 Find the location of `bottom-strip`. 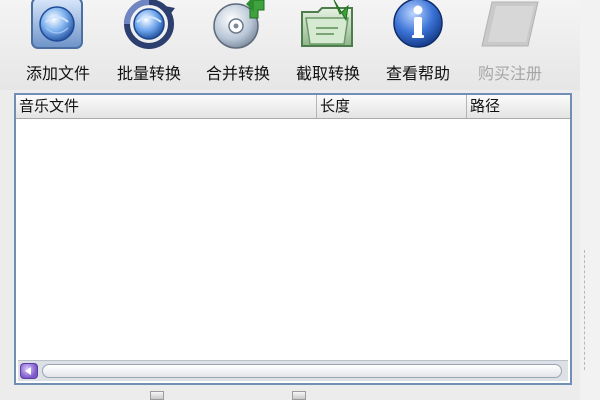

bottom-strip is located at coordinates (300, 393).